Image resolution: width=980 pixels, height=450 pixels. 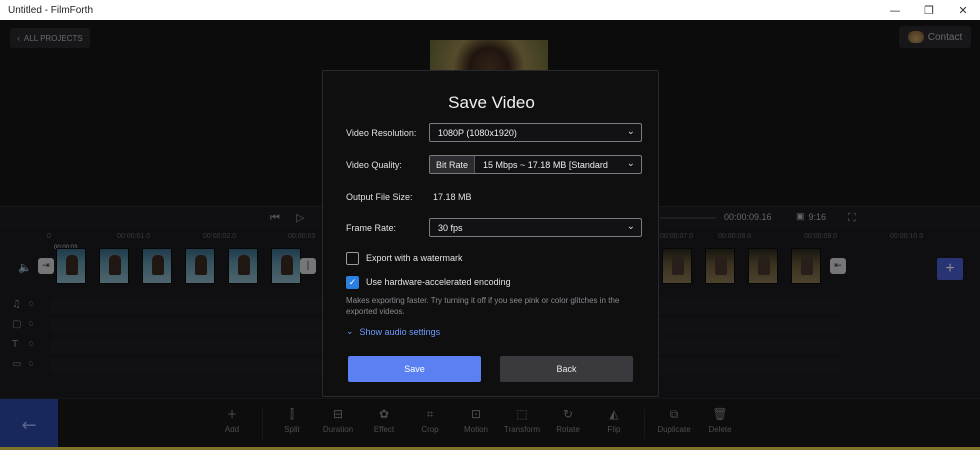 What do you see at coordinates (491, 102) in the screenshot?
I see `dialog-title: Save Video` at bounding box center [491, 102].